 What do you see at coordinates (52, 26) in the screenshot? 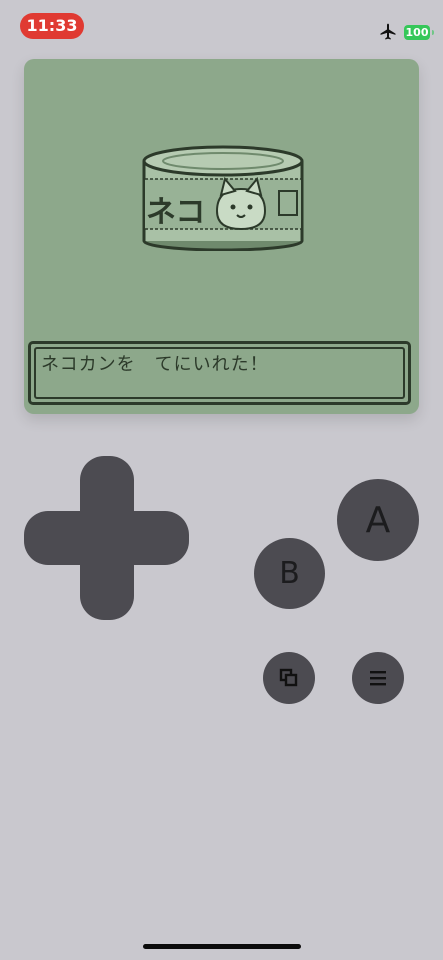
I see `status-time: 11:33` at bounding box center [52, 26].